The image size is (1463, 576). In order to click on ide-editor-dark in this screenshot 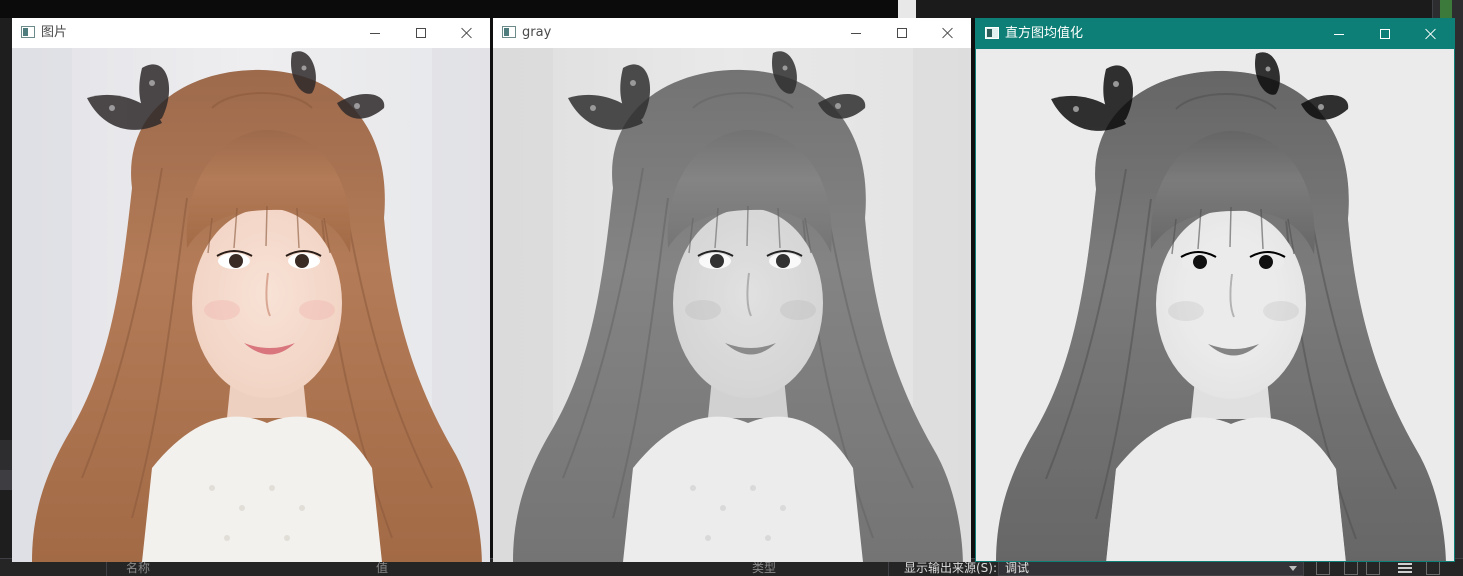, I will do `click(1189, 9)`.